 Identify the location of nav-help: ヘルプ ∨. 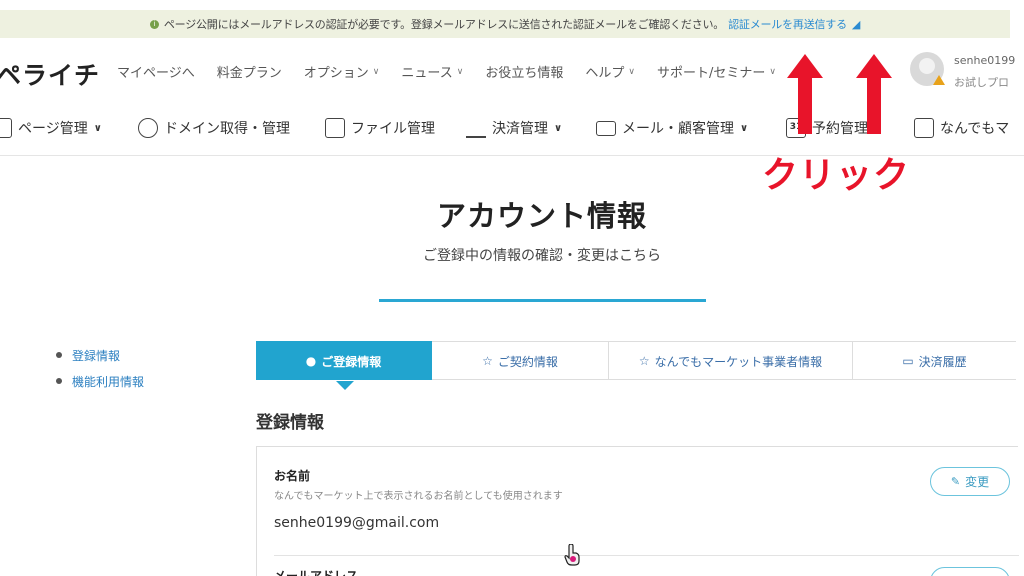
(610, 71).